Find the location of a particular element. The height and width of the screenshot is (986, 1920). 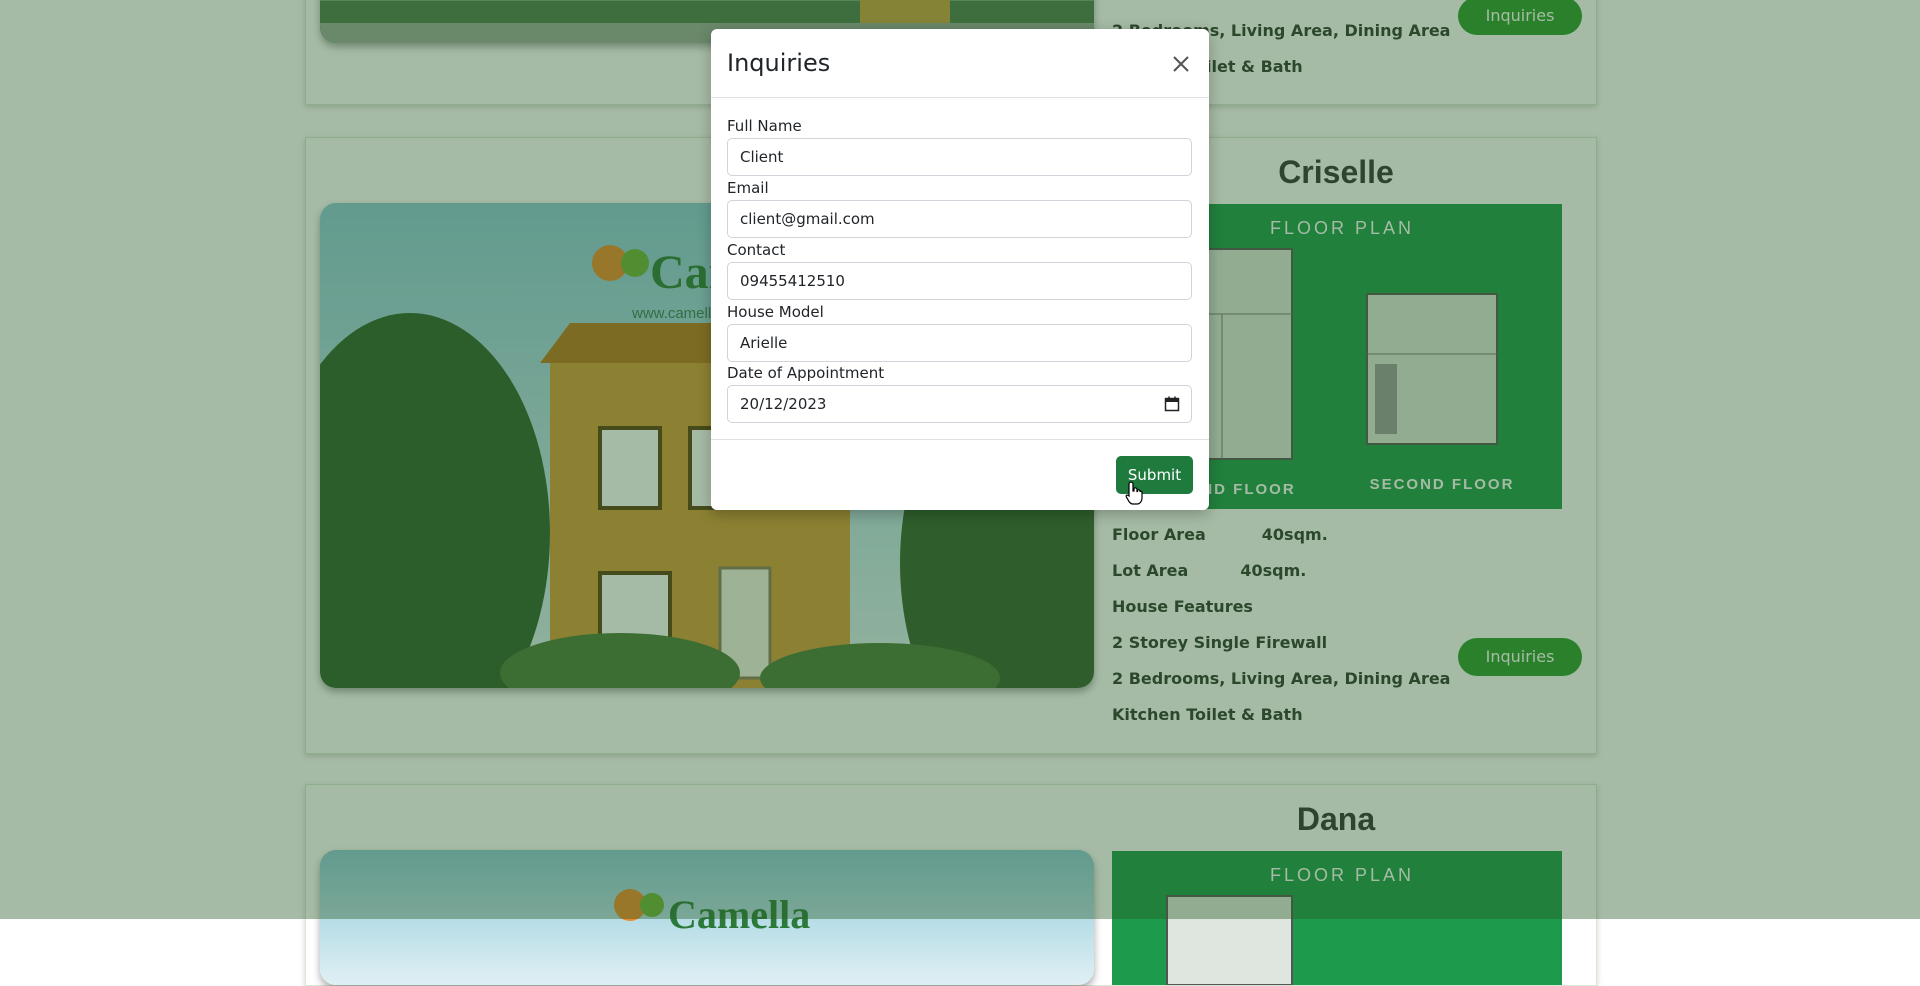

contact-input is located at coordinates (959, 281).